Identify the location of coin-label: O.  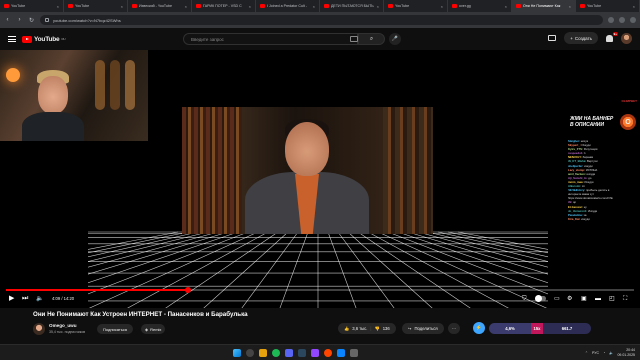
(628, 122).